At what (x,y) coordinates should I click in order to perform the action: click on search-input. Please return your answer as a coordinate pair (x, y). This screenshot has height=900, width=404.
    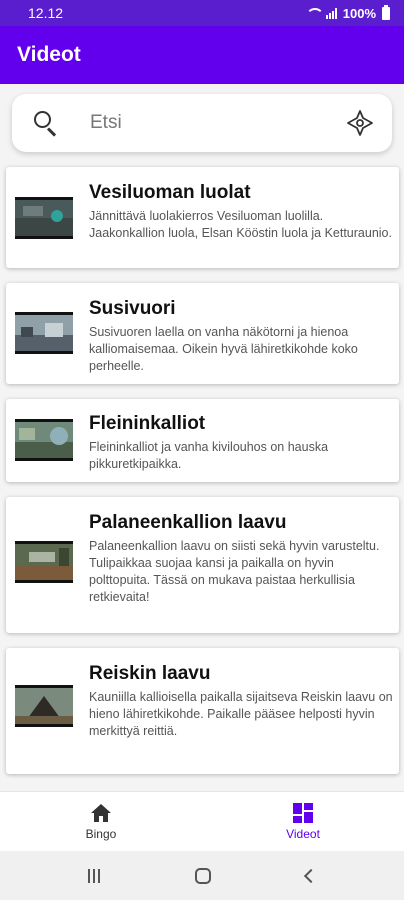
    Looking at the image, I should click on (218, 123).